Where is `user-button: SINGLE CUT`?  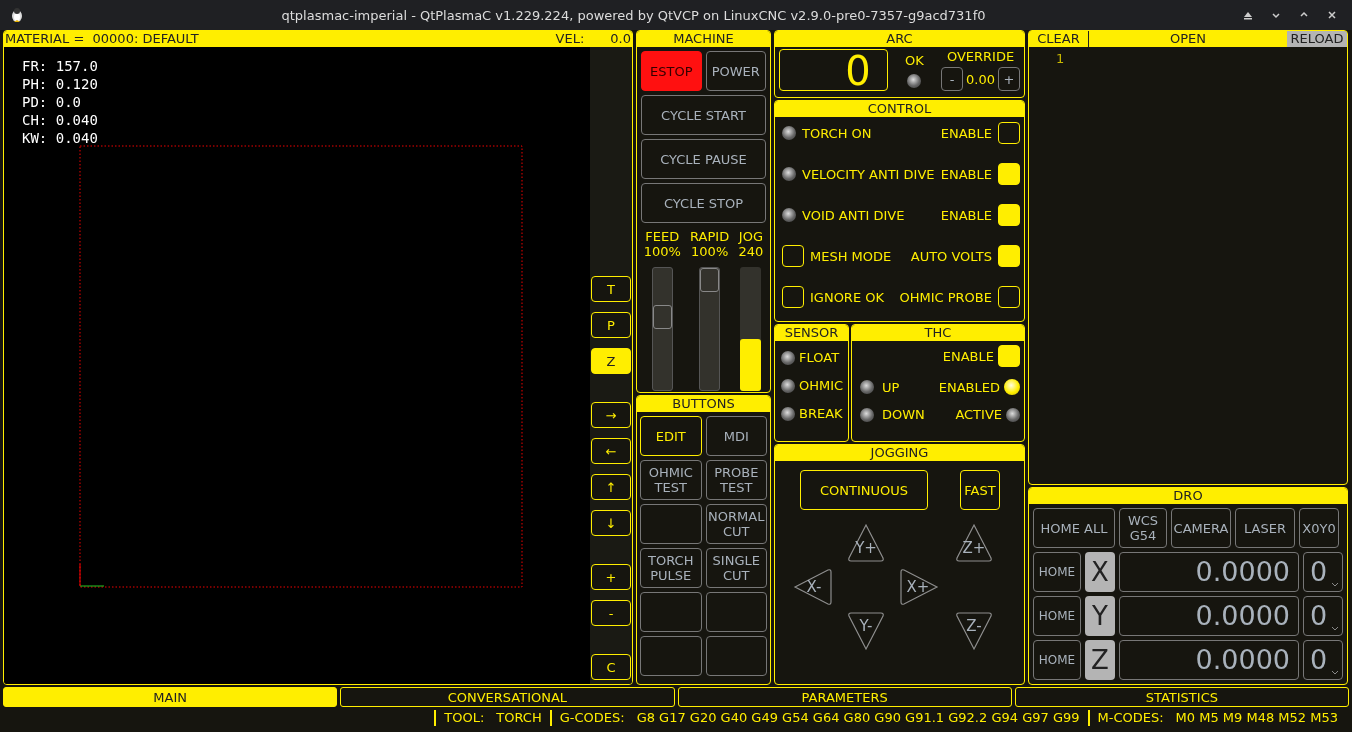 user-button: SINGLE CUT is located at coordinates (736, 568).